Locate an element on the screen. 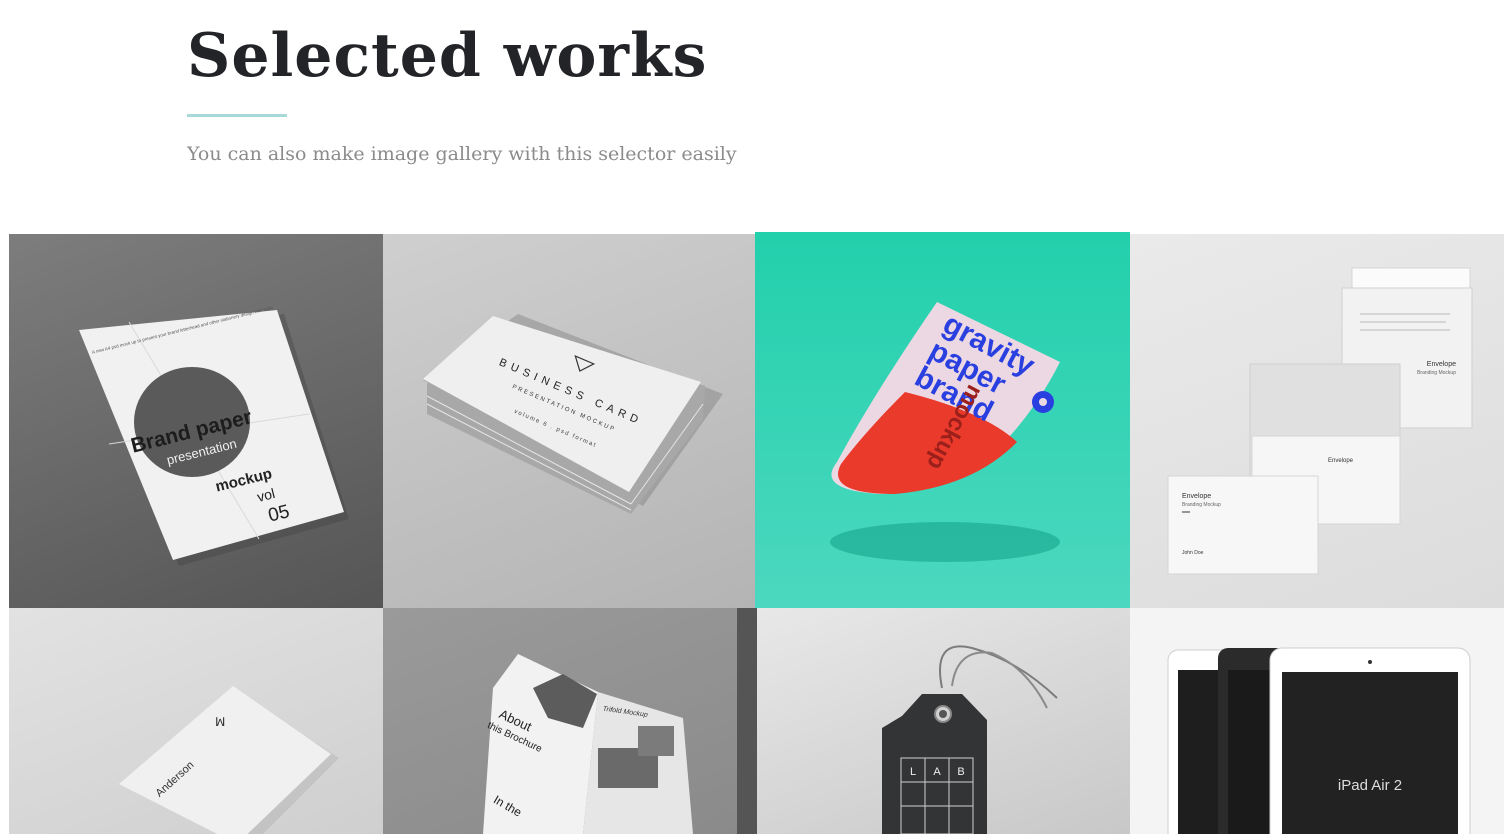  envelope-sublabel-front: Branding Mockup is located at coordinates (1201, 505).